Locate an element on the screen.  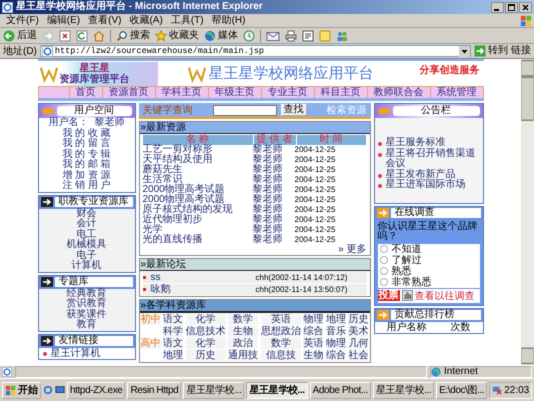
user-menu-link: 我 的 收 藏 is located at coordinates (86, 133).